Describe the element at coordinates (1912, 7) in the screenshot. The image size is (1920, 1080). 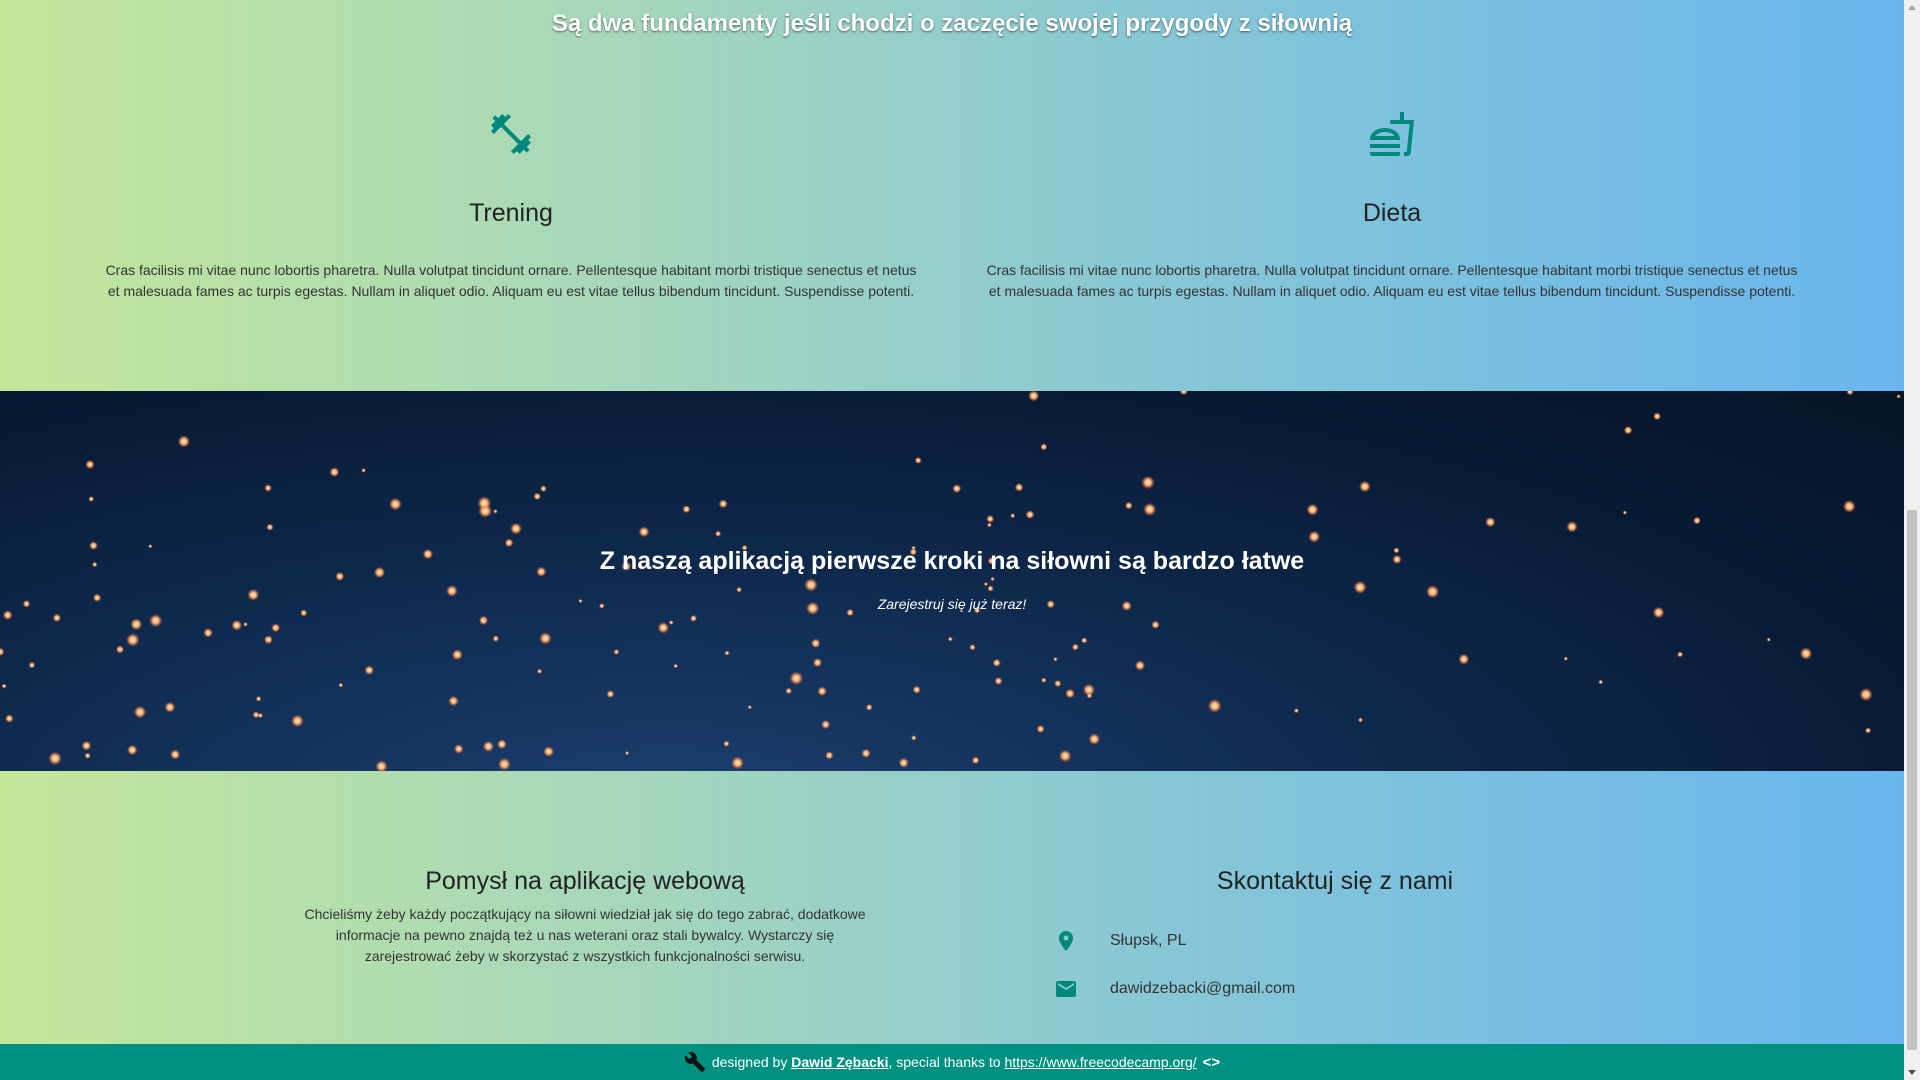
I see `scroll-up-arrow-icon` at that location.